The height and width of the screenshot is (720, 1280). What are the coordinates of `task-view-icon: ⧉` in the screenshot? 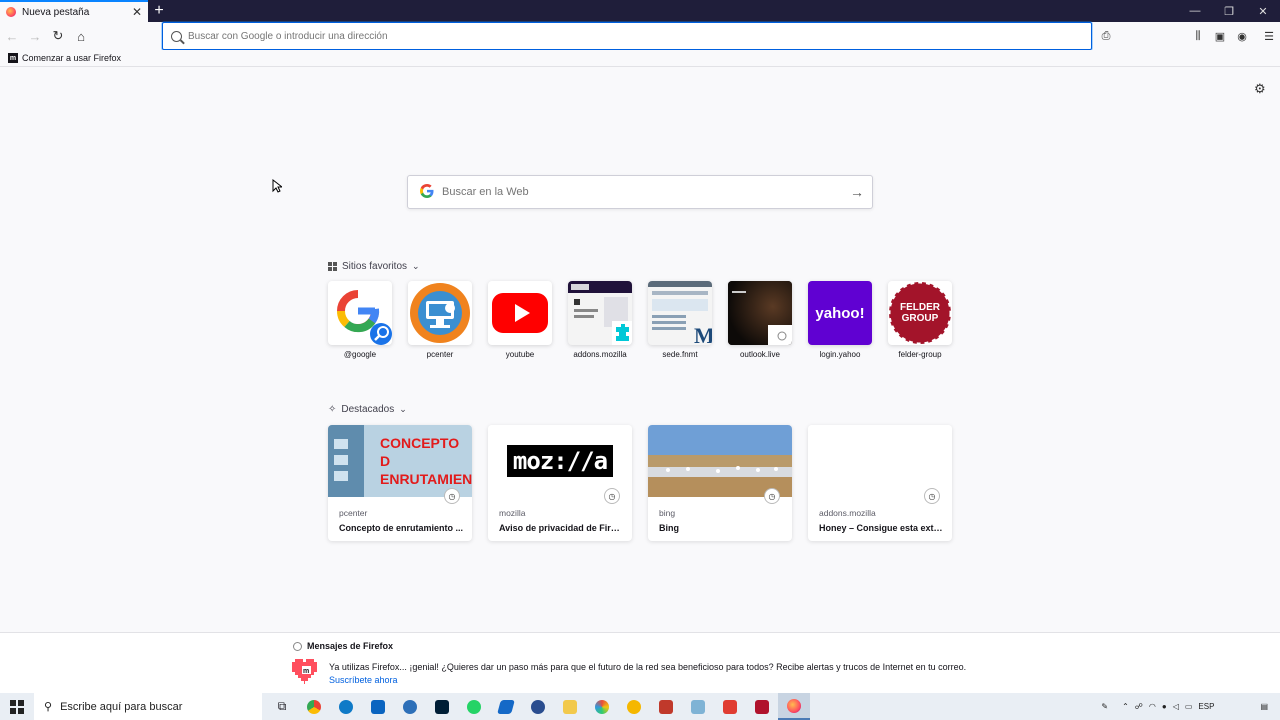 It's located at (282, 706).